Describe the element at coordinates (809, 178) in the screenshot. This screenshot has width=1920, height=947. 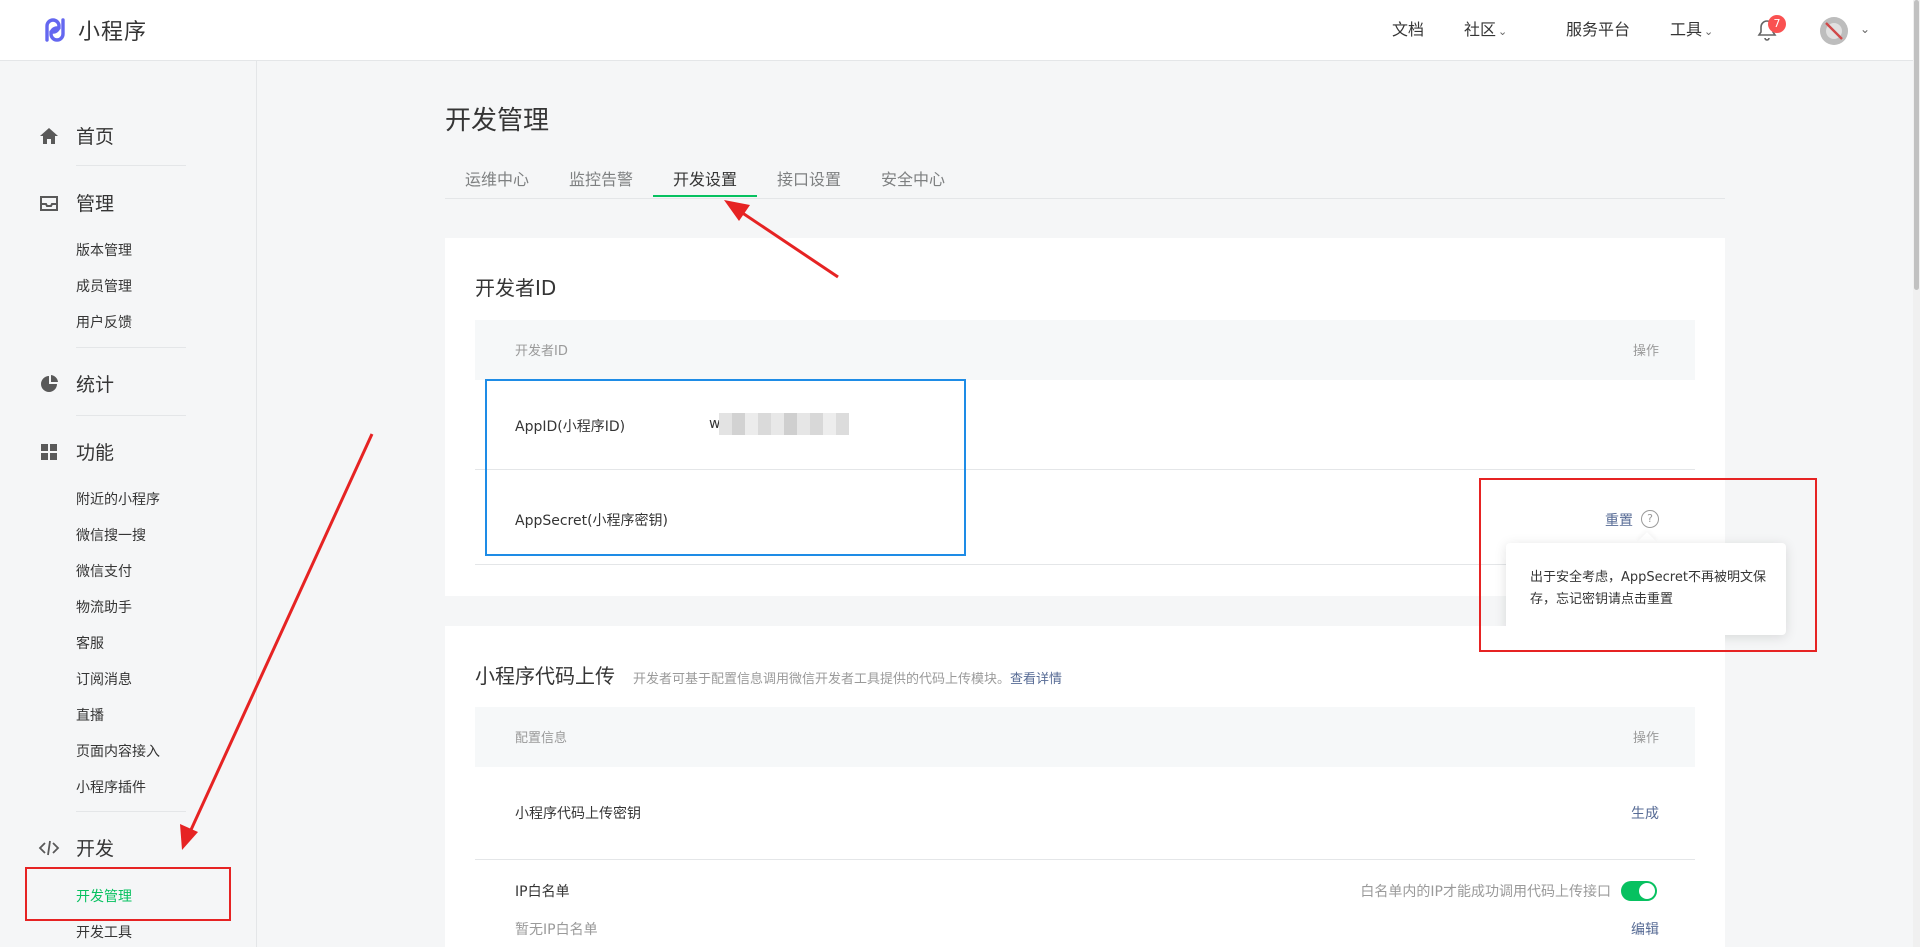
I see `tab-api-settings: 接口设置` at that location.